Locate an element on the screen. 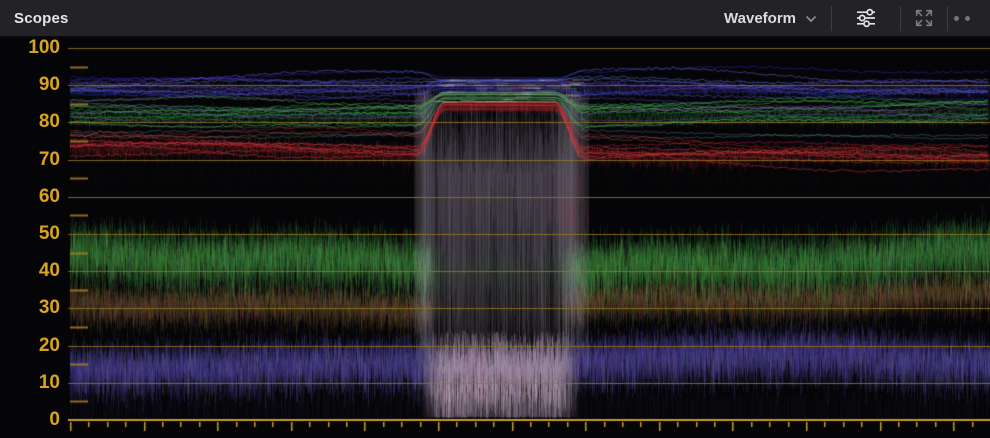 Image resolution: width=990 pixels, height=438 pixels. expand-icon is located at coordinates (924, 18).